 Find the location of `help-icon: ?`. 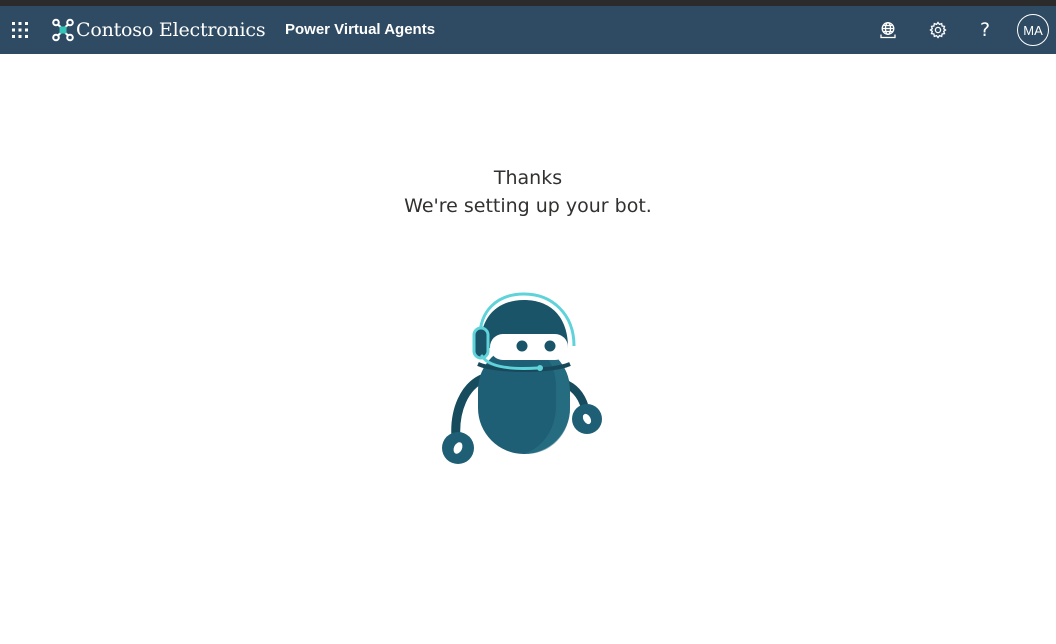

help-icon: ? is located at coordinates (985, 30).